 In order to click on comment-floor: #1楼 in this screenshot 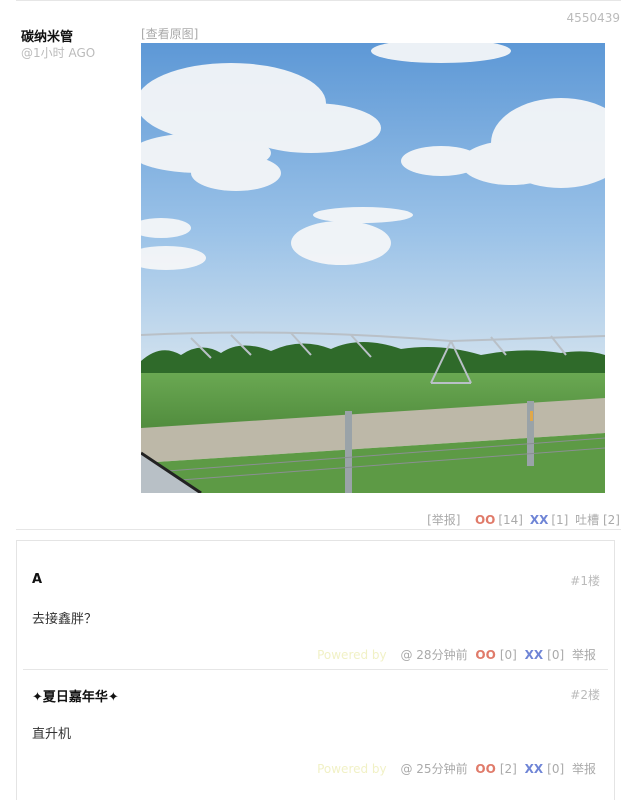, I will do `click(585, 580)`.